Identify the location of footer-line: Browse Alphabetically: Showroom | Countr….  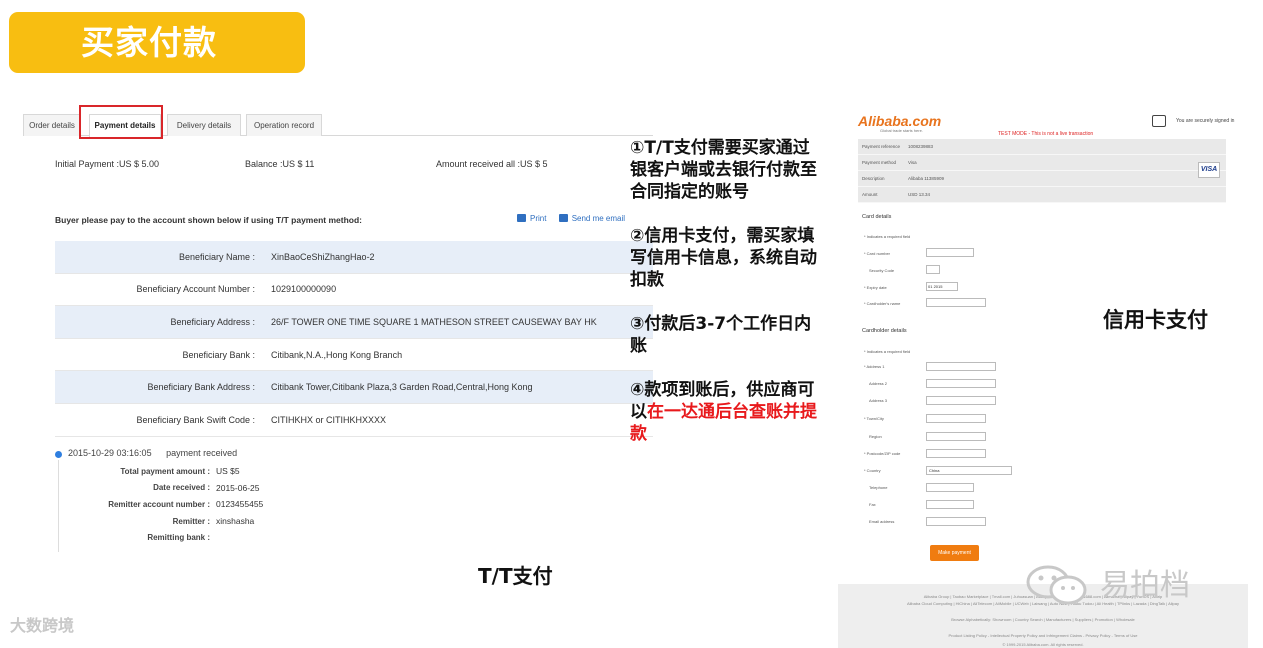
(1043, 619).